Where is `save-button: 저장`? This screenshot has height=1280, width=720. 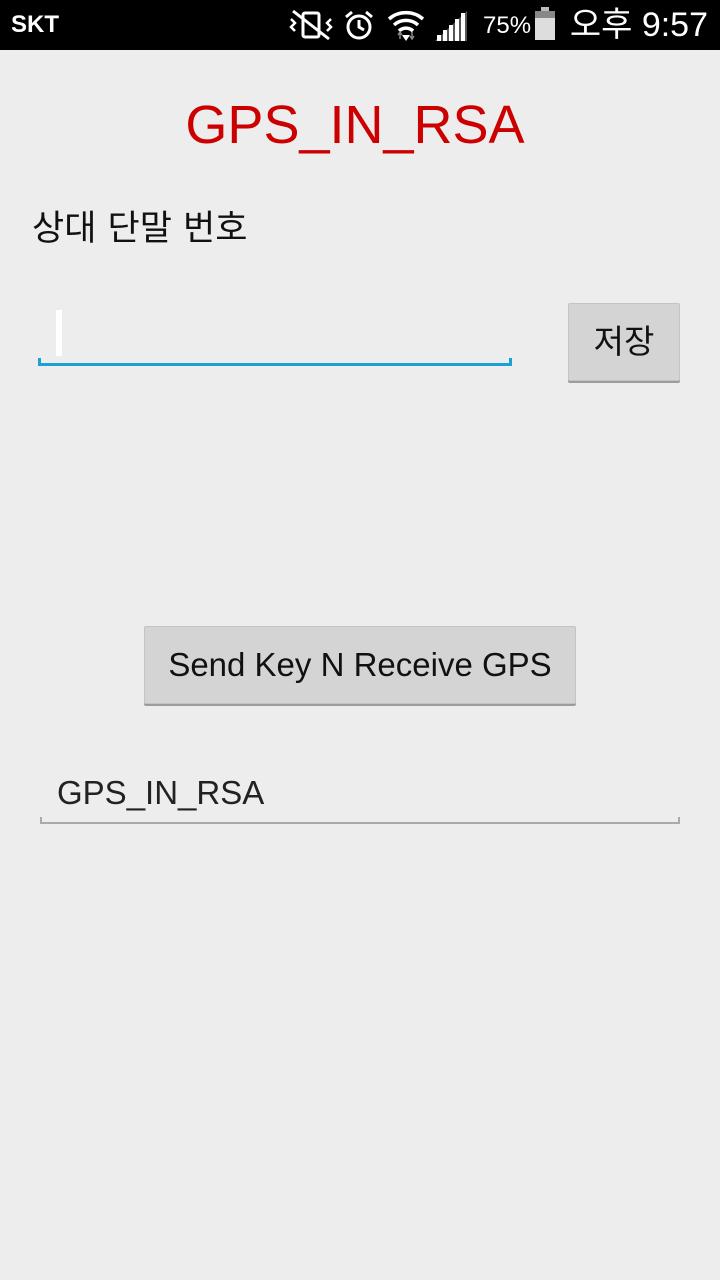
save-button: 저장 is located at coordinates (624, 342).